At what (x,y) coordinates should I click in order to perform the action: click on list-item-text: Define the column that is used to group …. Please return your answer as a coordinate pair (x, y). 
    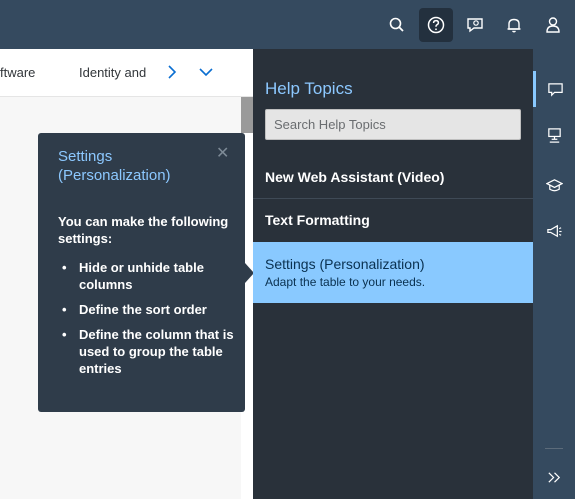
    Looking at the image, I should click on (156, 351).